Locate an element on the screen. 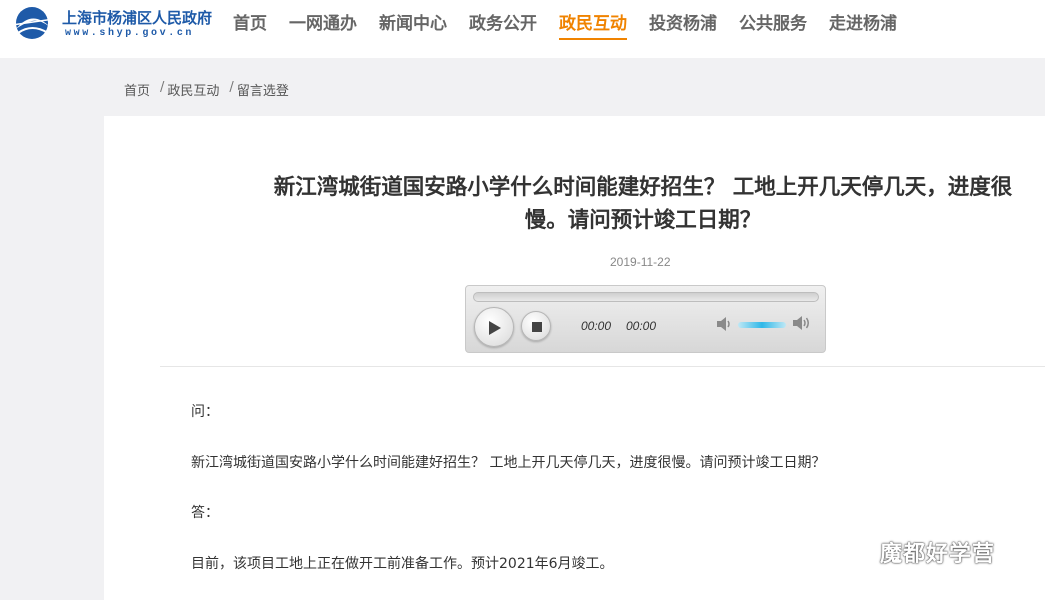 This screenshot has width=1045, height=600. play-button is located at coordinates (494, 327).